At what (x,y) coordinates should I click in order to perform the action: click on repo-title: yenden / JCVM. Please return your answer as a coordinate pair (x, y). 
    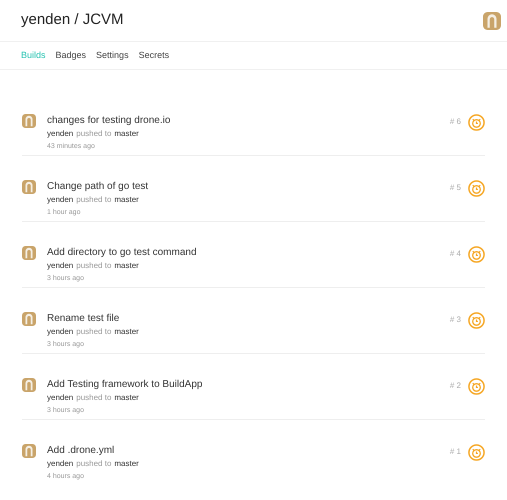
    Looking at the image, I should click on (72, 20).